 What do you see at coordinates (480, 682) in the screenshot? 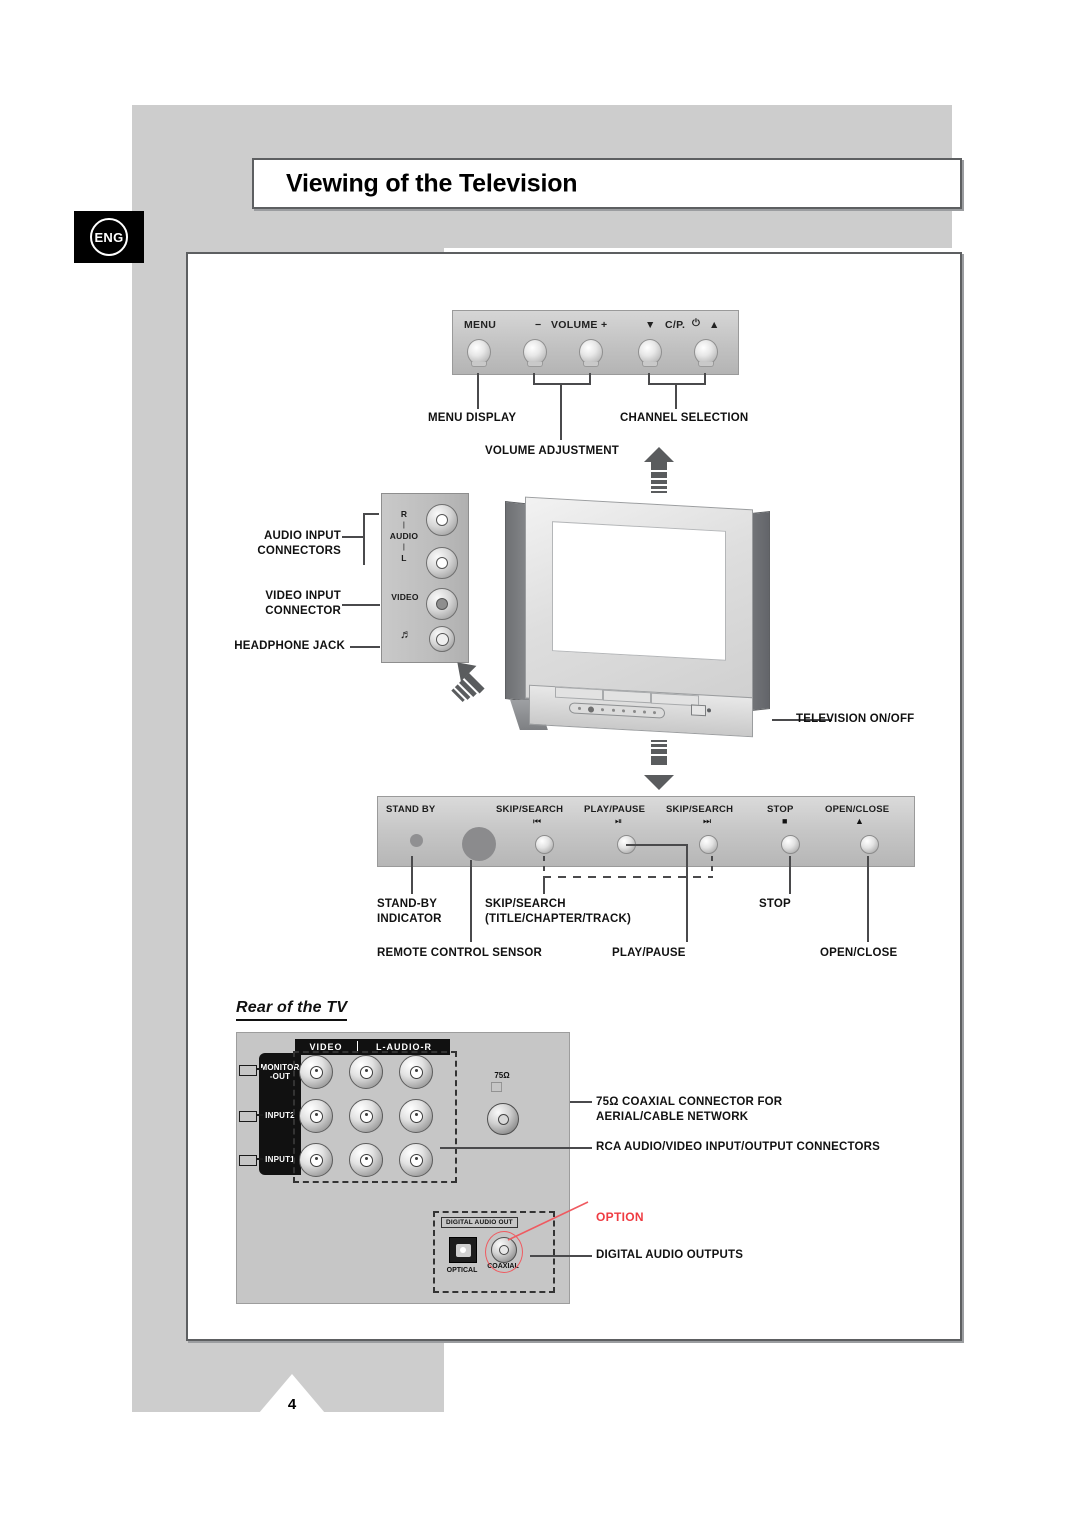
I see `arrow-diagonal-to-av-panel` at bounding box center [480, 682].